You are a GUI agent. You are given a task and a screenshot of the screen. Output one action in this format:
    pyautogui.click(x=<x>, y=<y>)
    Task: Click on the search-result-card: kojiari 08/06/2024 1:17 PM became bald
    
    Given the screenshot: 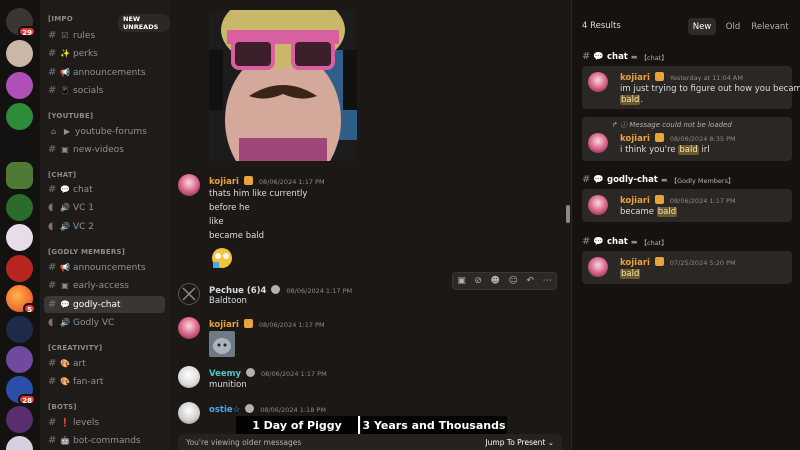 What is the action you would take?
    pyautogui.click(x=687, y=205)
    